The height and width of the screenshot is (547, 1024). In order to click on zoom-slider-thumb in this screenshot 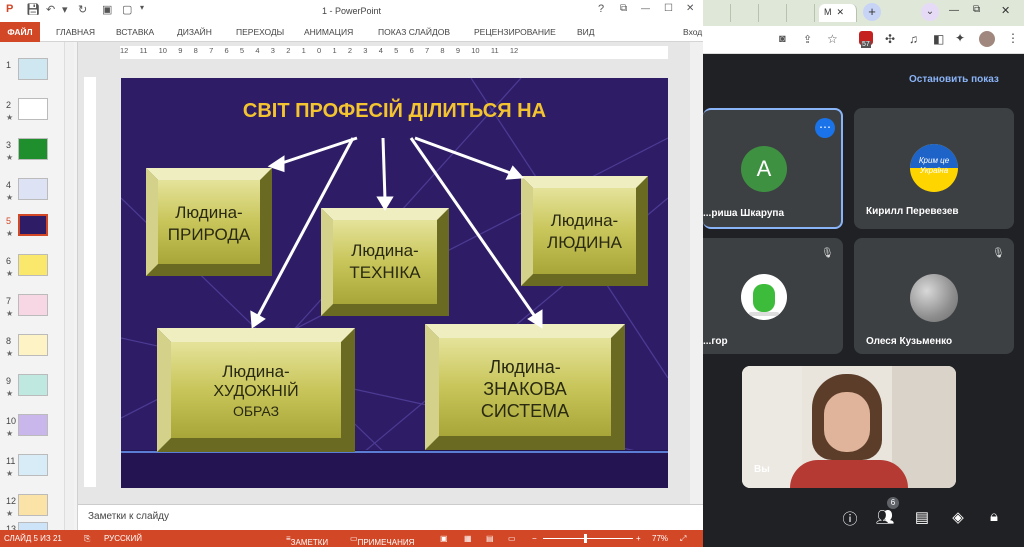, I will do `click(585, 538)`.